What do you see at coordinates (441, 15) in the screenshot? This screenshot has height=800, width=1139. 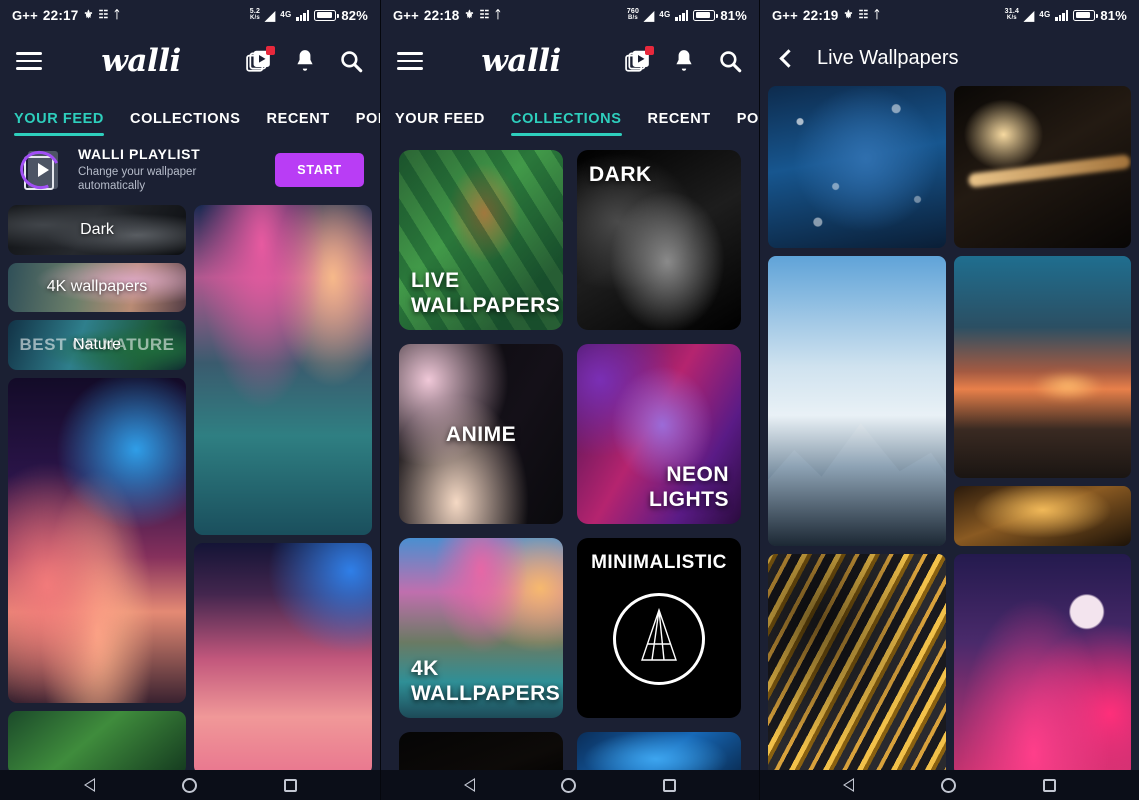 I see `clock: 22:18` at bounding box center [441, 15].